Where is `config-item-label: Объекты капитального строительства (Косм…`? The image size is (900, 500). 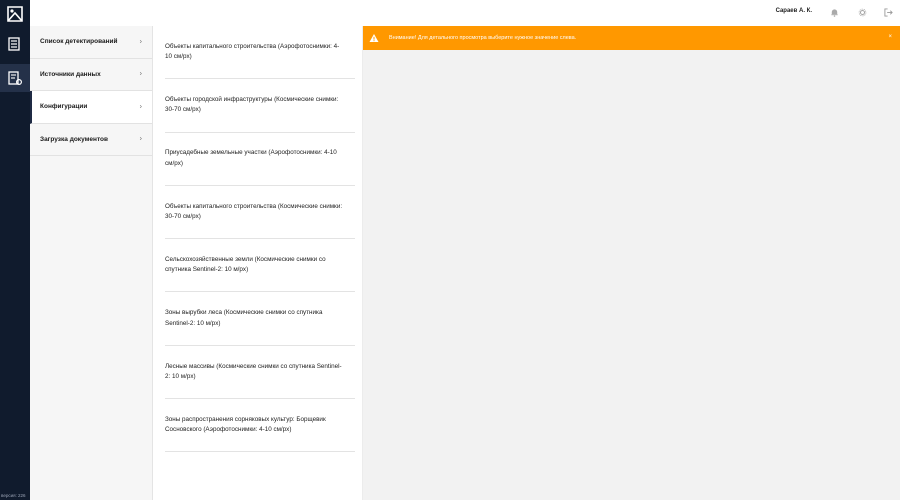
config-item-label: Объекты капитального строительства (Косм… is located at coordinates (254, 211).